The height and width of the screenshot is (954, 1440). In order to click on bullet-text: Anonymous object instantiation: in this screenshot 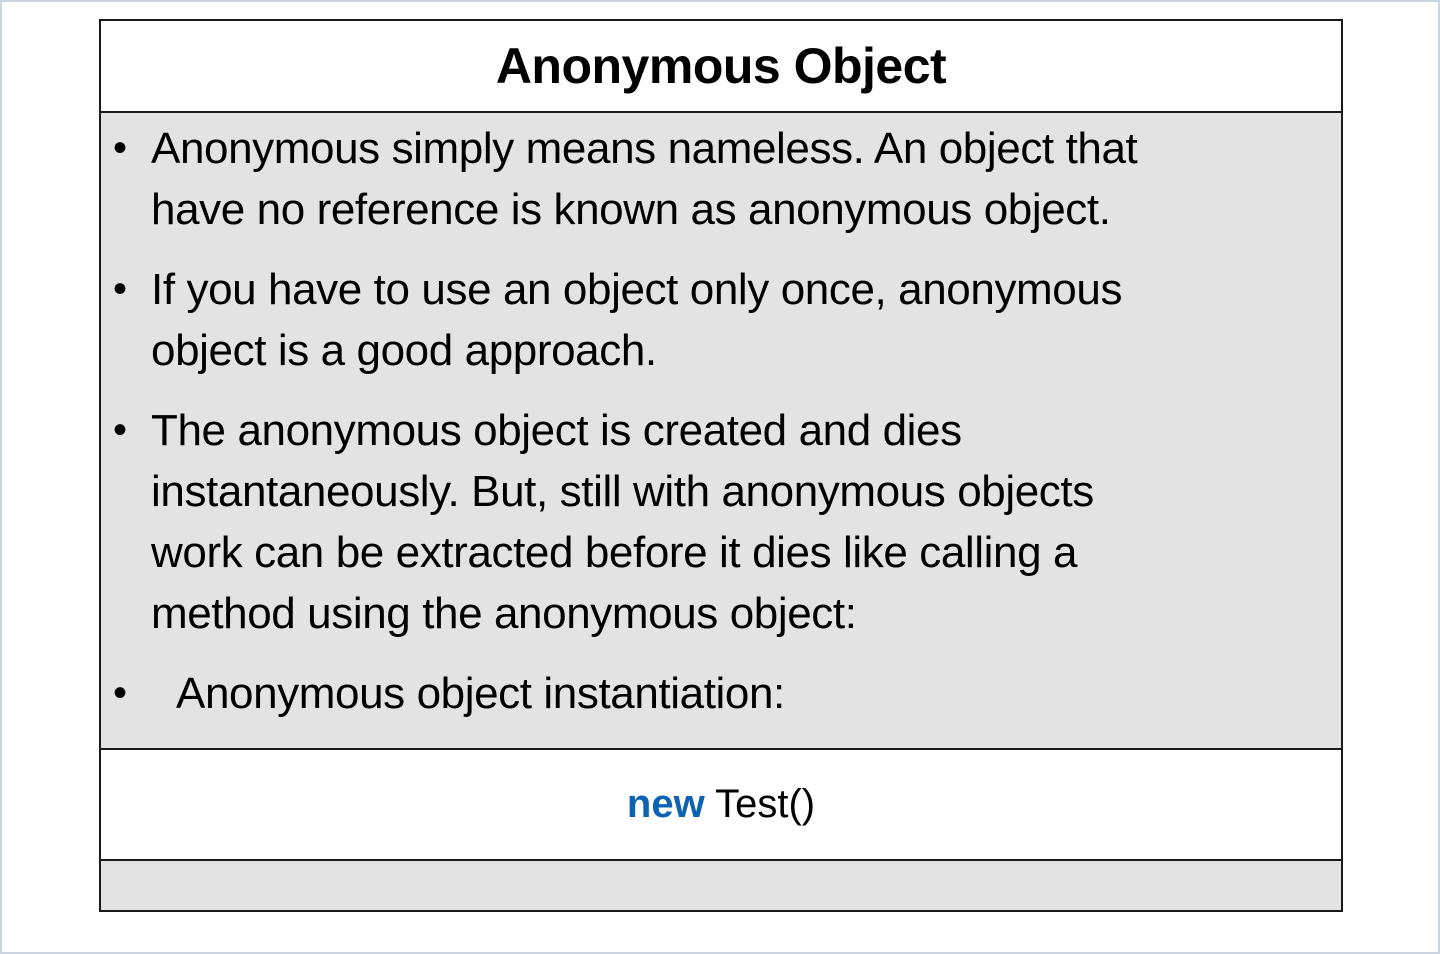, I will do `click(480, 693)`.